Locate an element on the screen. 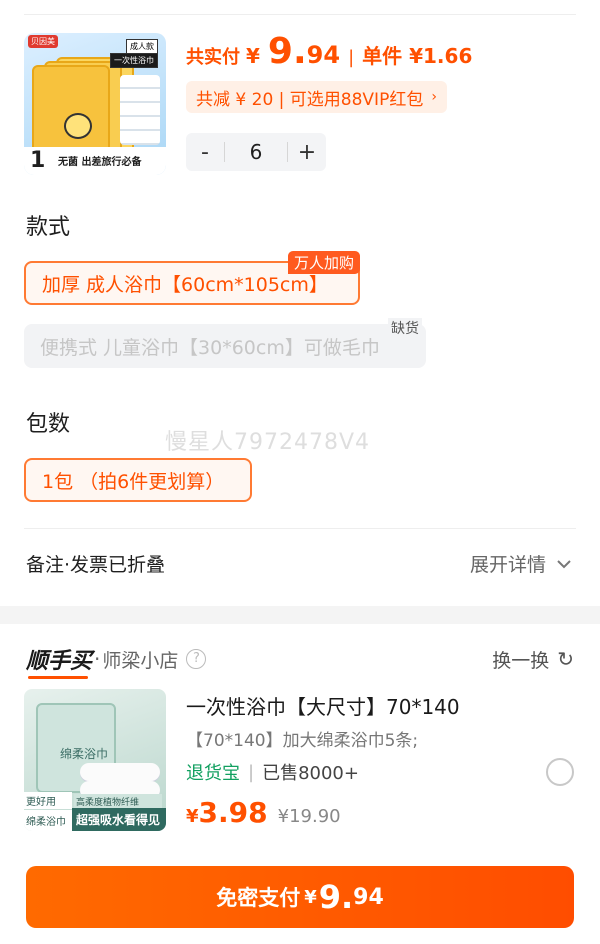 This screenshot has height=944, width=600. pay-amount-decimal: 94 is located at coordinates (368, 897).